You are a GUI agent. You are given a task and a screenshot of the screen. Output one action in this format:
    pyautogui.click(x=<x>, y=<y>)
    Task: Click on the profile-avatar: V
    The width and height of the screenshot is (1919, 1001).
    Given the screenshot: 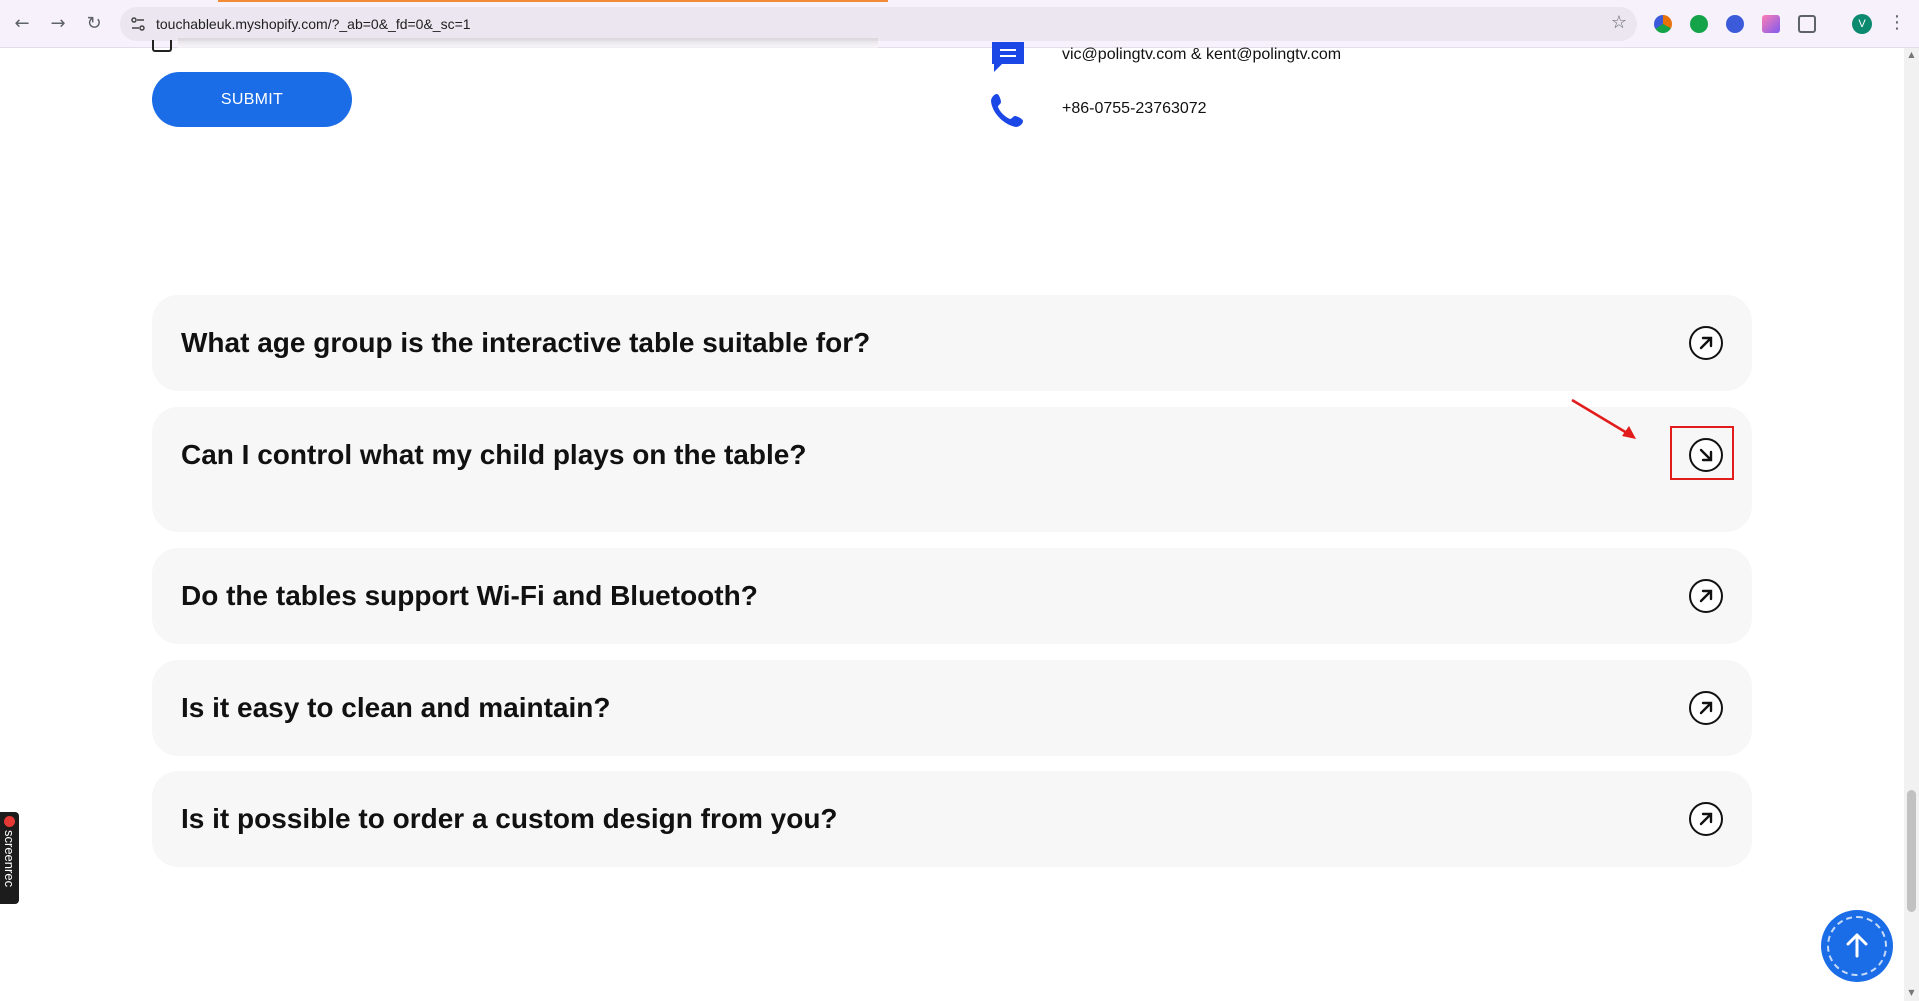 What is the action you would take?
    pyautogui.click(x=1862, y=24)
    